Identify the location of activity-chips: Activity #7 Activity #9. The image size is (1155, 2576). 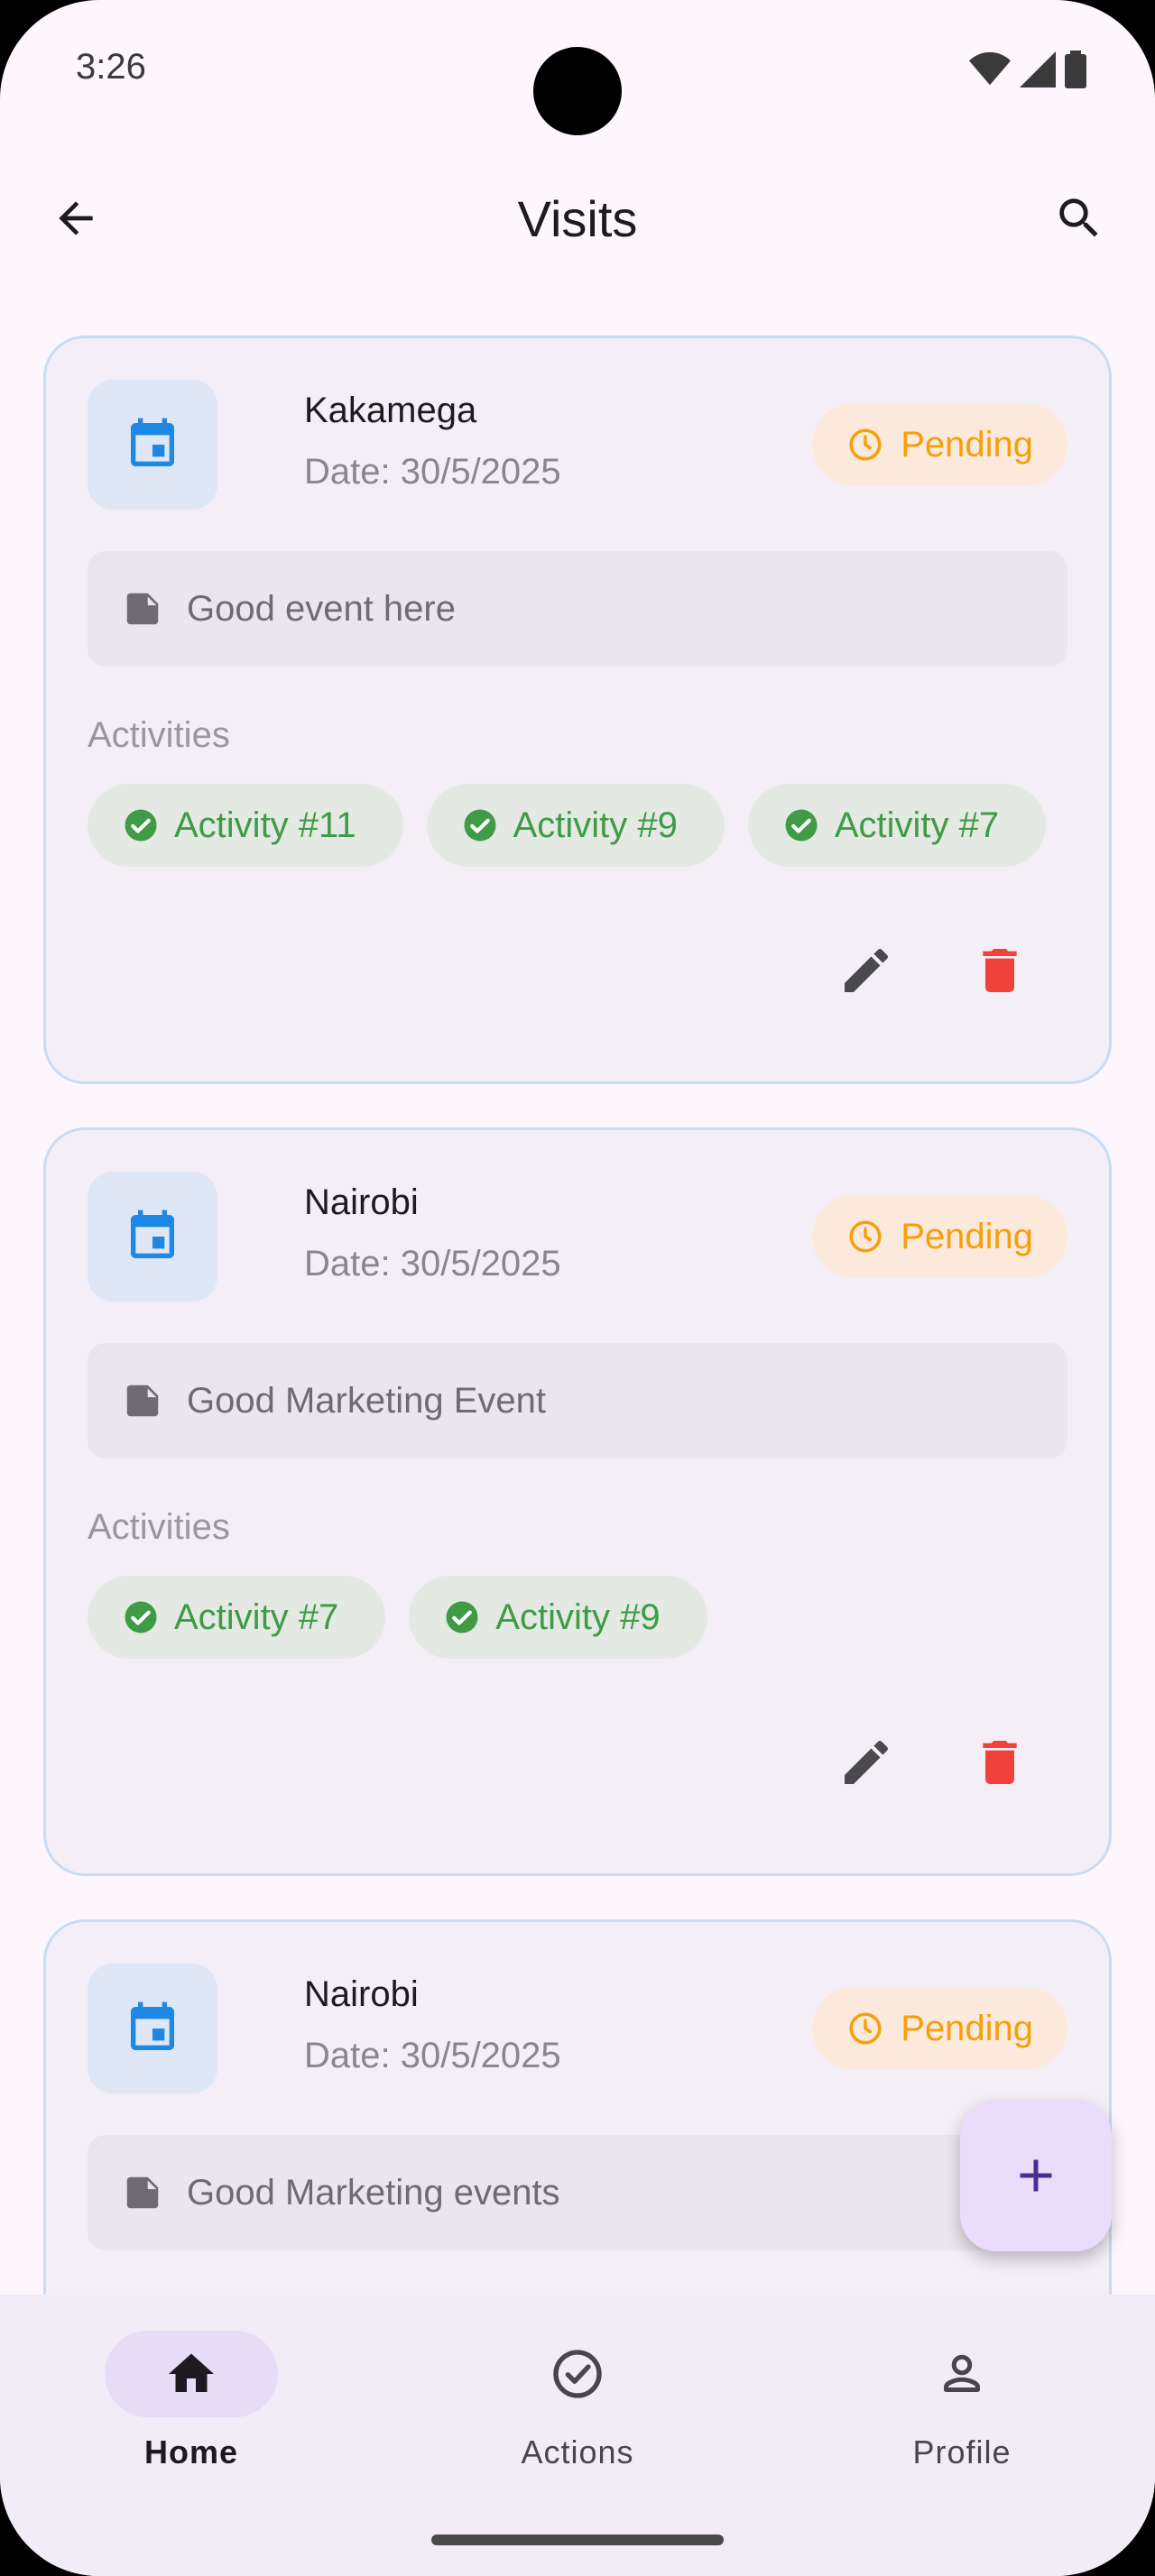
(397, 1618).